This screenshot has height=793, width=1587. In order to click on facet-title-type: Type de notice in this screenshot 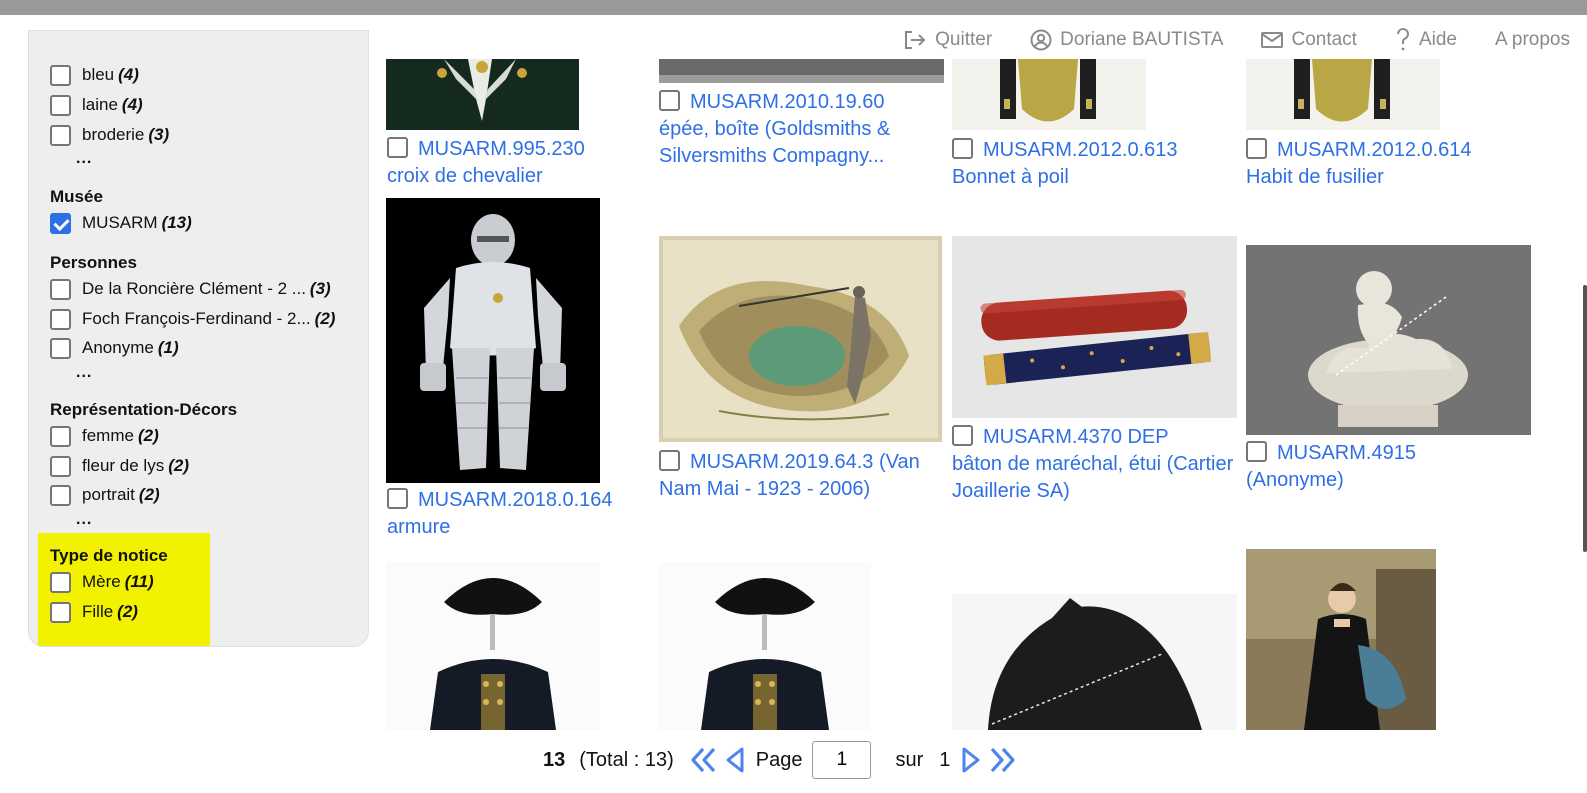, I will do `click(109, 555)`.